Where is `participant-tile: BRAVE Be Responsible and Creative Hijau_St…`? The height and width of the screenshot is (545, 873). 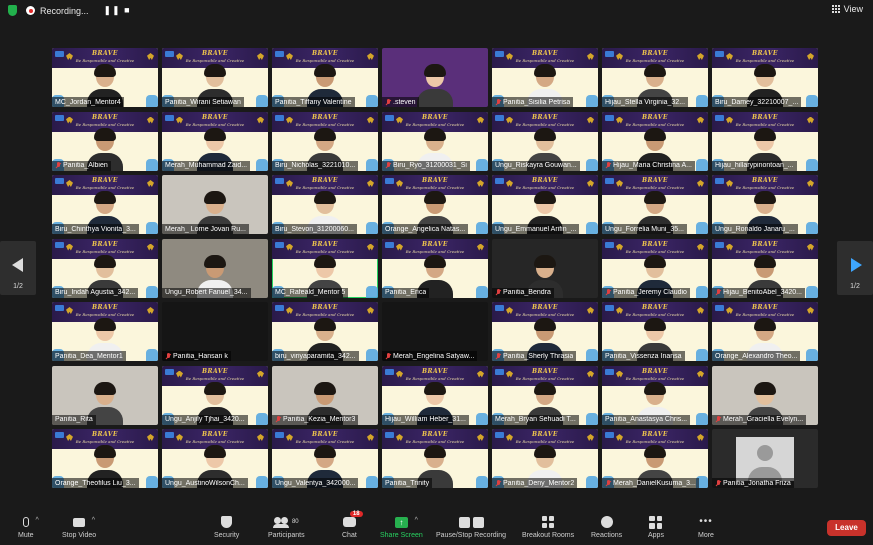 participant-tile: BRAVE Be Responsible and Creative Hijau_St… is located at coordinates (655, 77).